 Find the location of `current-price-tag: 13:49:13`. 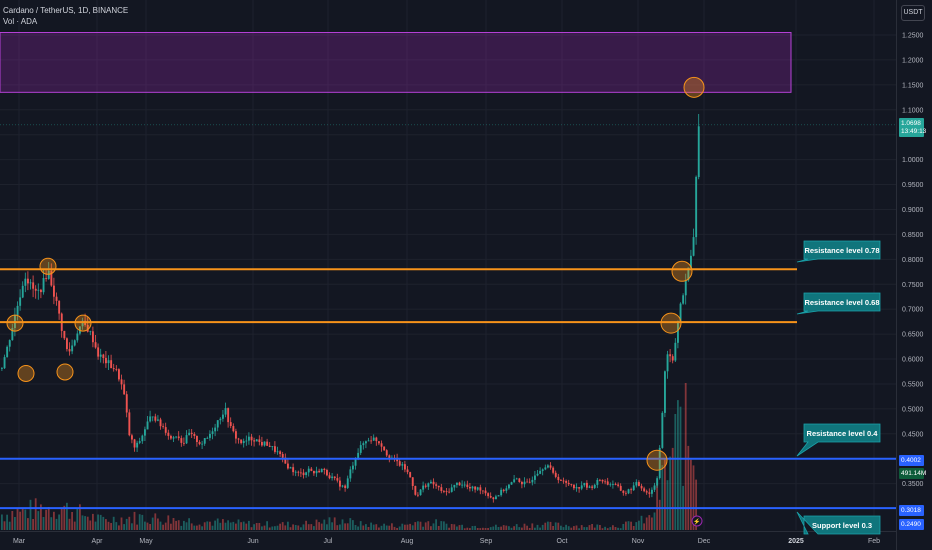

current-price-tag: 13:49:13 is located at coordinates (914, 131).